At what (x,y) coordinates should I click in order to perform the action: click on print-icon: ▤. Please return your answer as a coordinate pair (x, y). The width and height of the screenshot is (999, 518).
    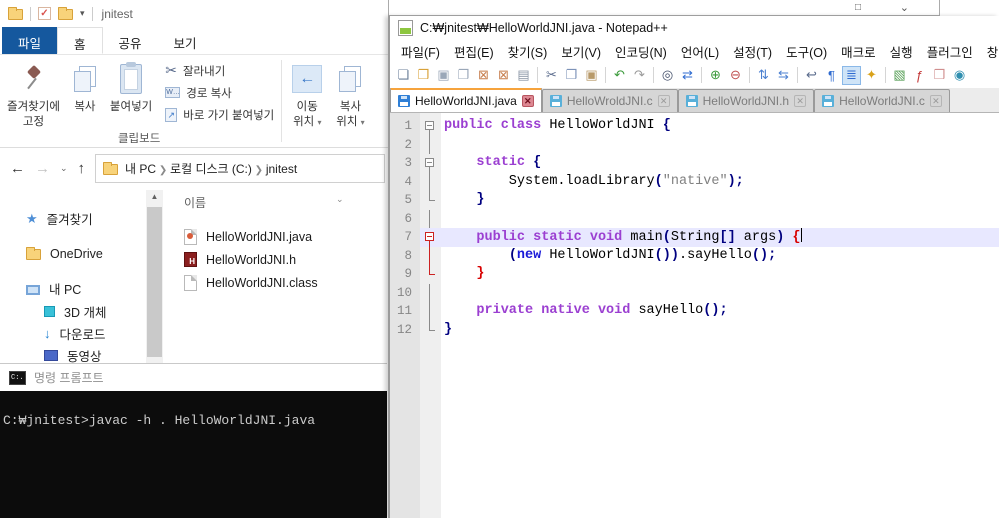
    Looking at the image, I should click on (523, 75).